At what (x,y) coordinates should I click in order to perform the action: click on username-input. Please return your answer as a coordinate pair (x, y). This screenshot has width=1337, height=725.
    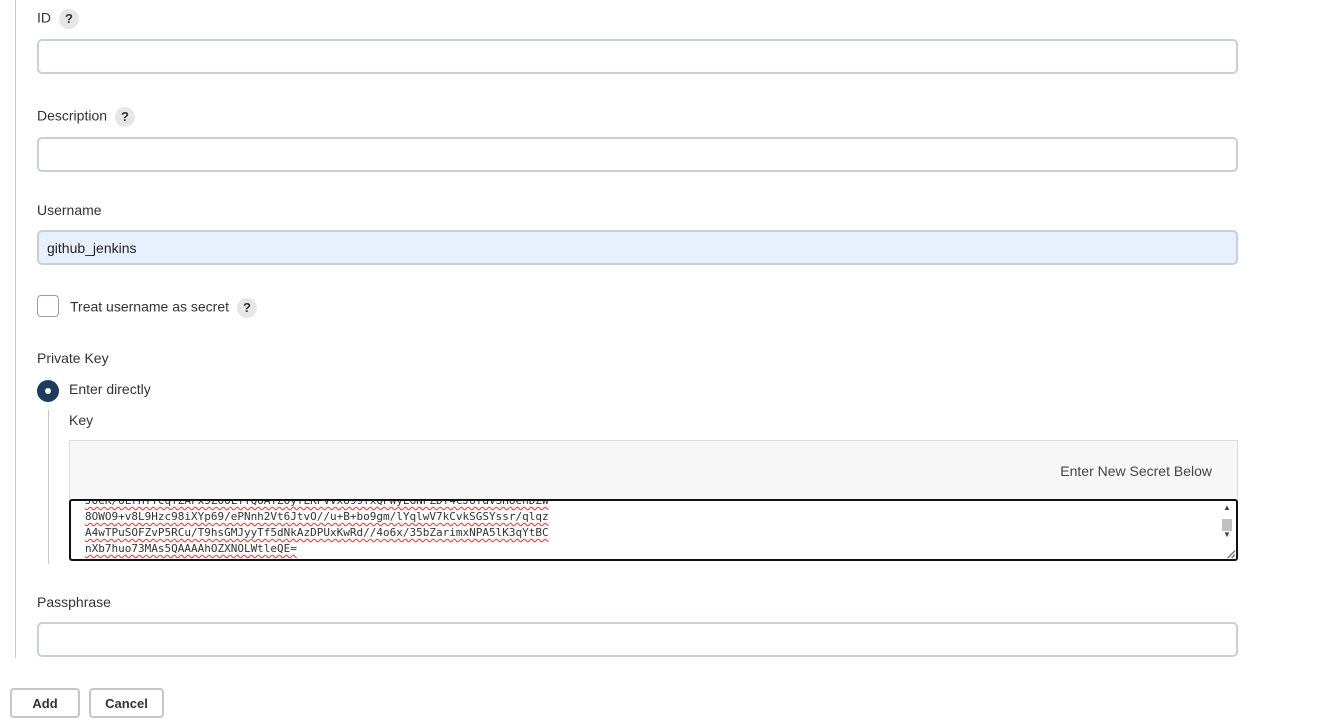
    Looking at the image, I should click on (637, 247).